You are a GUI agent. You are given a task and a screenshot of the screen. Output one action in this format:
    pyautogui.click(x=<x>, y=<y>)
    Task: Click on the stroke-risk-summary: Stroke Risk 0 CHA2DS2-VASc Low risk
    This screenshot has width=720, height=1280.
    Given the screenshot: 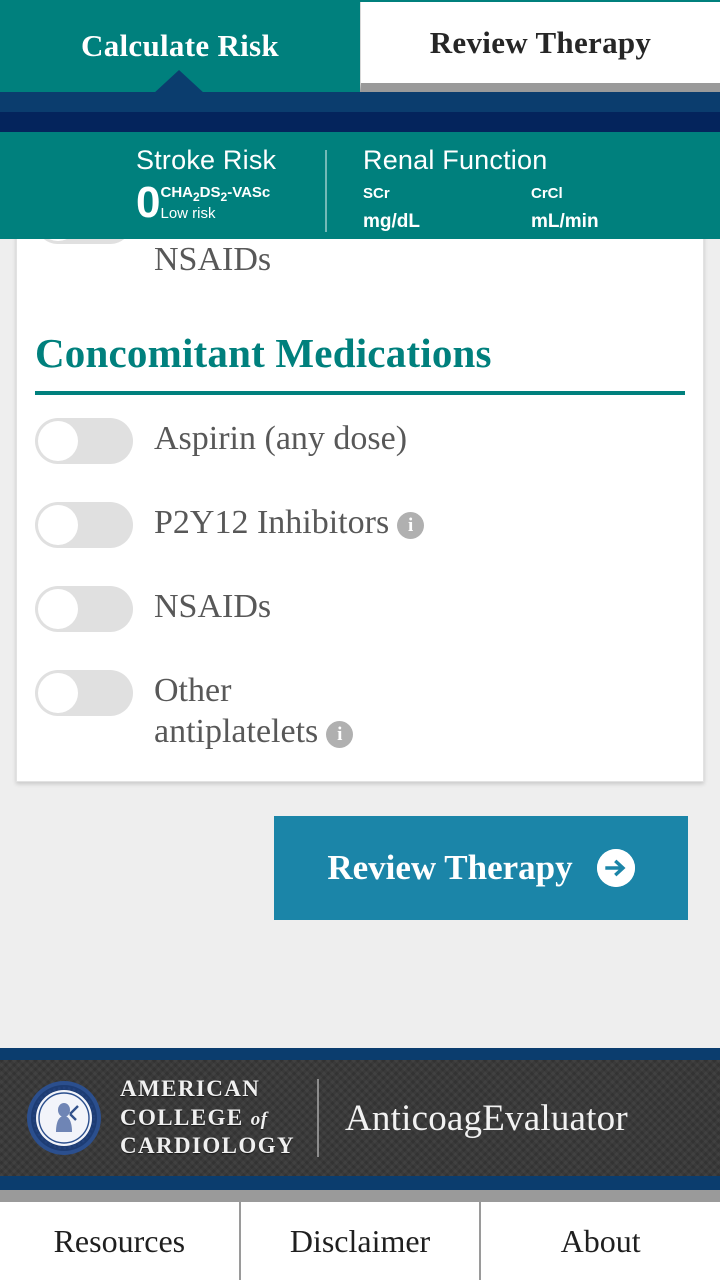 What is the action you would take?
    pyautogui.click(x=162, y=186)
    